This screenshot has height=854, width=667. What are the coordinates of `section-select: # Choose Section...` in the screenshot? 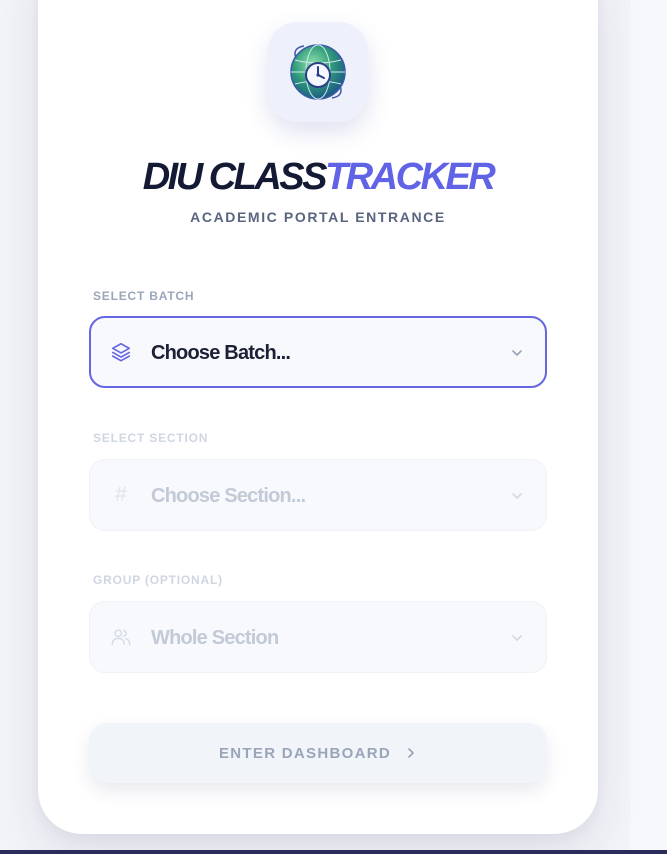 It's located at (318, 495).